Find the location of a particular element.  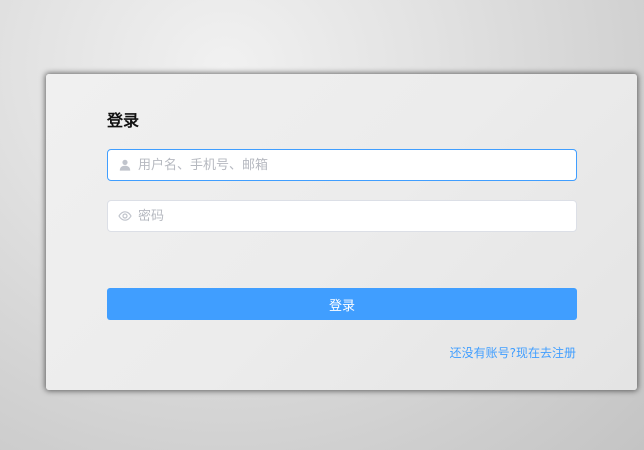

password-field is located at coordinates (342, 216).